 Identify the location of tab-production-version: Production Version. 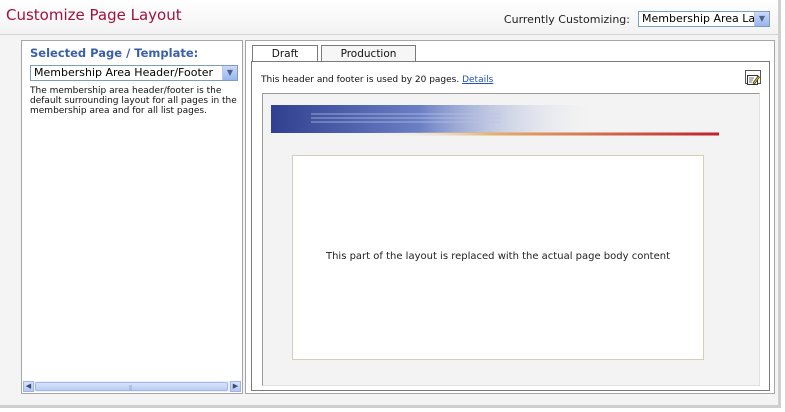
(368, 60).